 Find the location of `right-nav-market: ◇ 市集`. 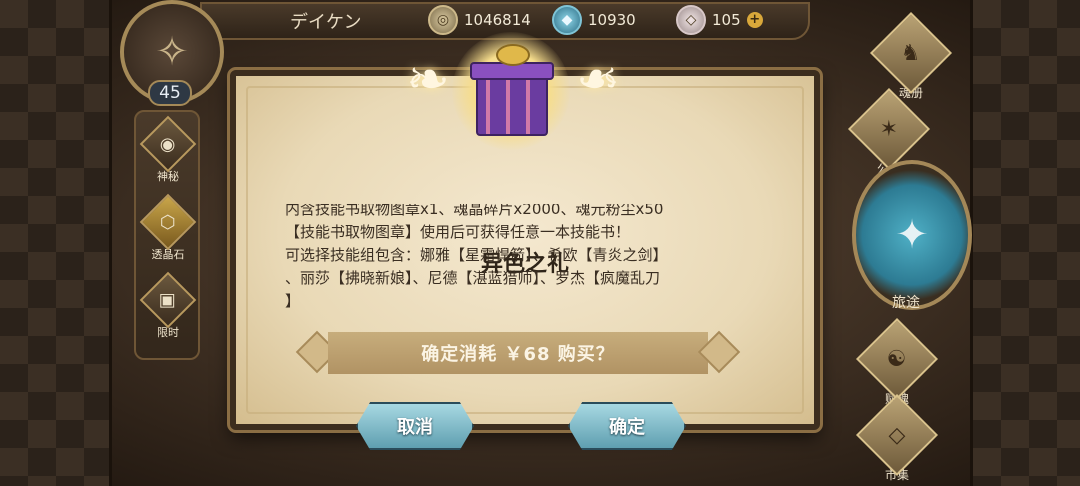

right-nav-market: ◇ 市集 is located at coordinates (897, 438).